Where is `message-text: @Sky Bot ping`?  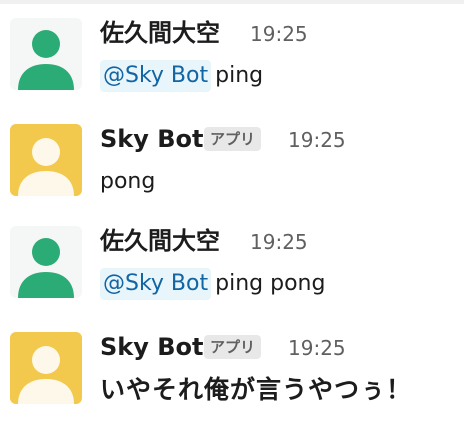
message-text: @Sky Bot ping is located at coordinates (181, 76).